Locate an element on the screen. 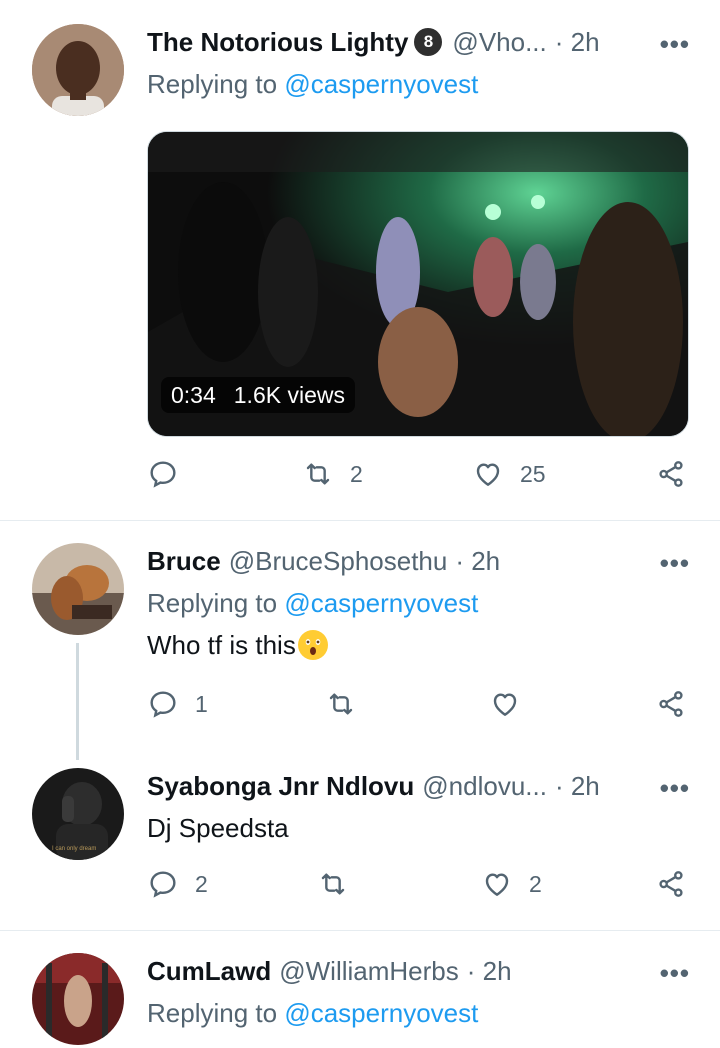  display-name: The Notorious Lighty is located at coordinates (277, 42).